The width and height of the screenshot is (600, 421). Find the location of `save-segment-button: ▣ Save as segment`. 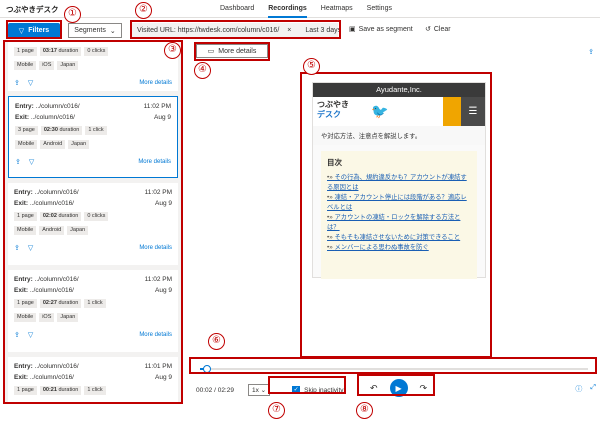

save-segment-button: ▣ Save as segment is located at coordinates (381, 29).